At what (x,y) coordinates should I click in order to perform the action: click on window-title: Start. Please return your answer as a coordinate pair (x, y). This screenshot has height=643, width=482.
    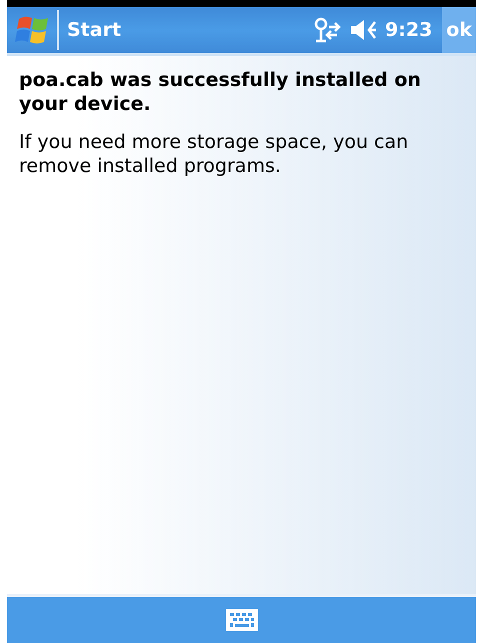
    Looking at the image, I should click on (187, 30).